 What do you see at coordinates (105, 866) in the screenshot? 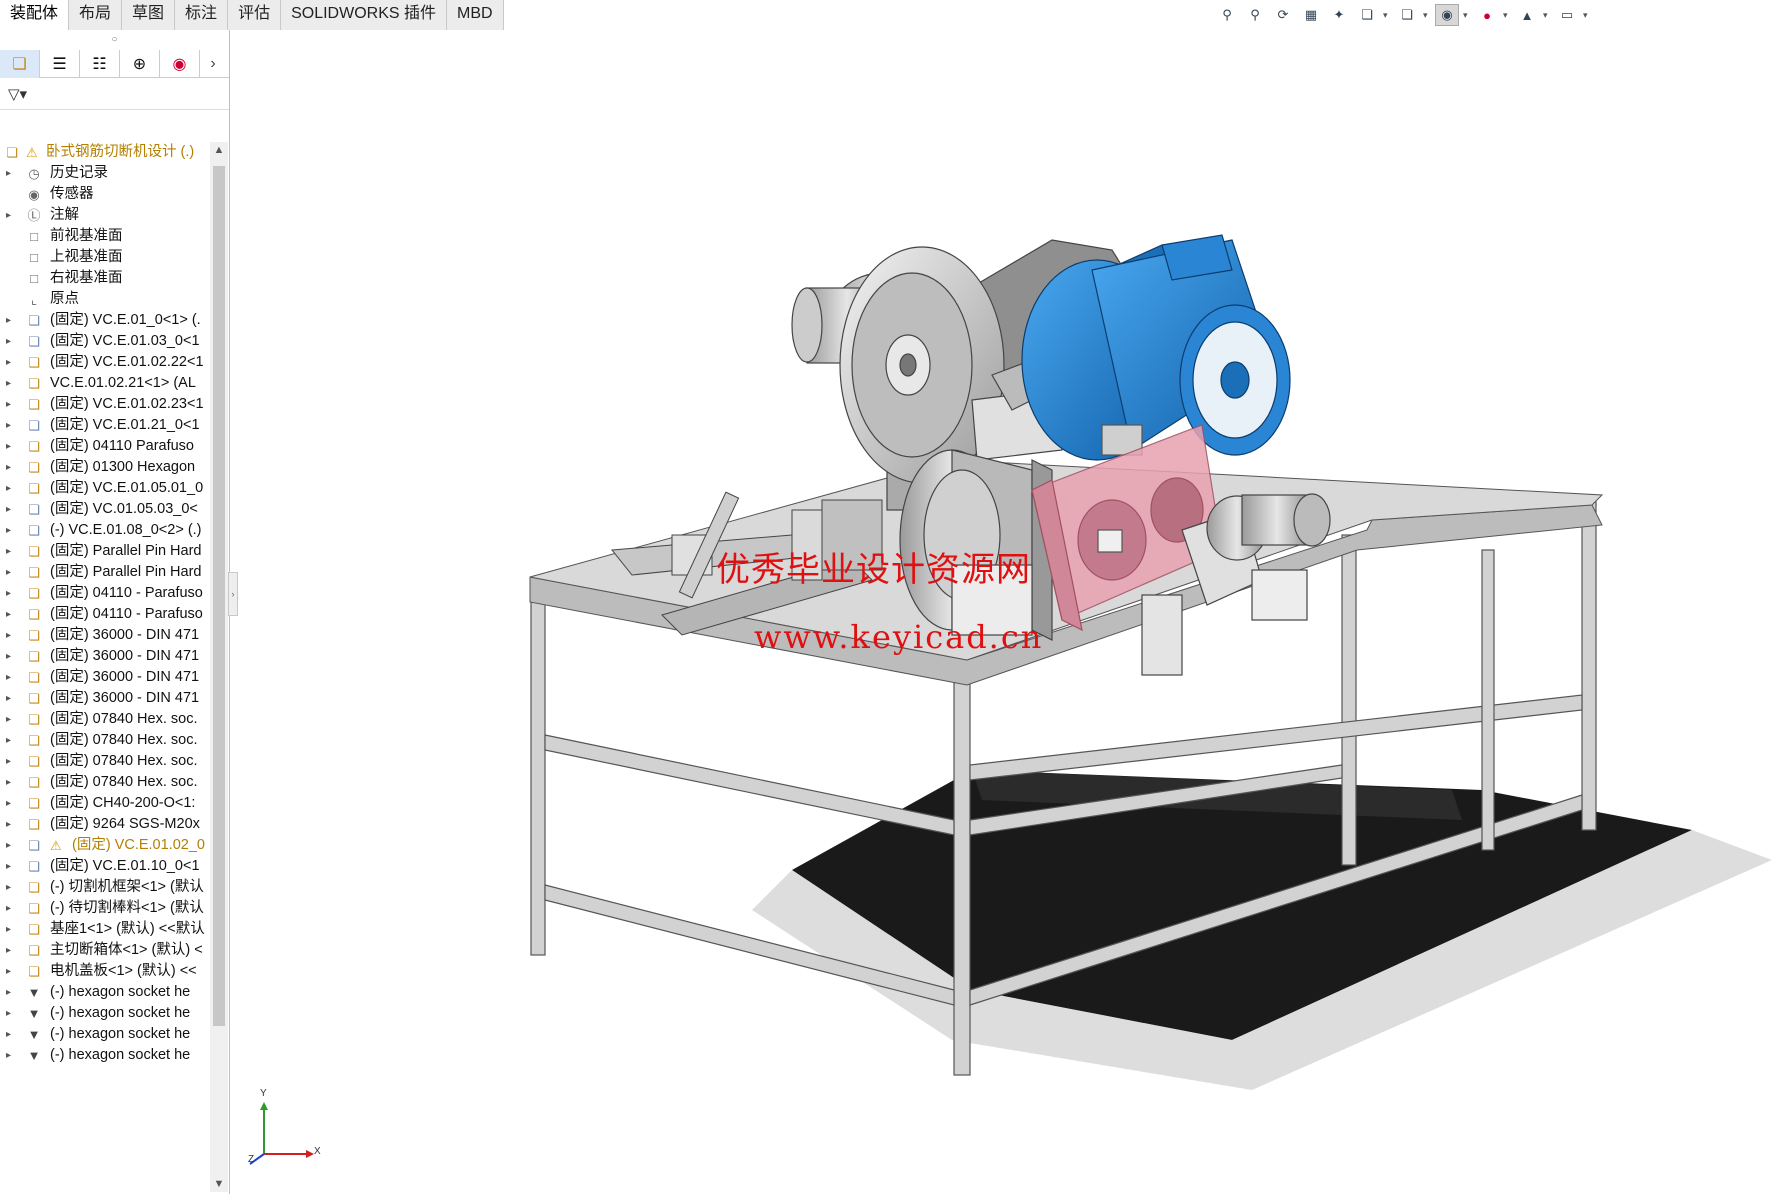
I see `tree-item: ▸ ❏ (固定) VC.E.01.10_0<1` at bounding box center [105, 866].